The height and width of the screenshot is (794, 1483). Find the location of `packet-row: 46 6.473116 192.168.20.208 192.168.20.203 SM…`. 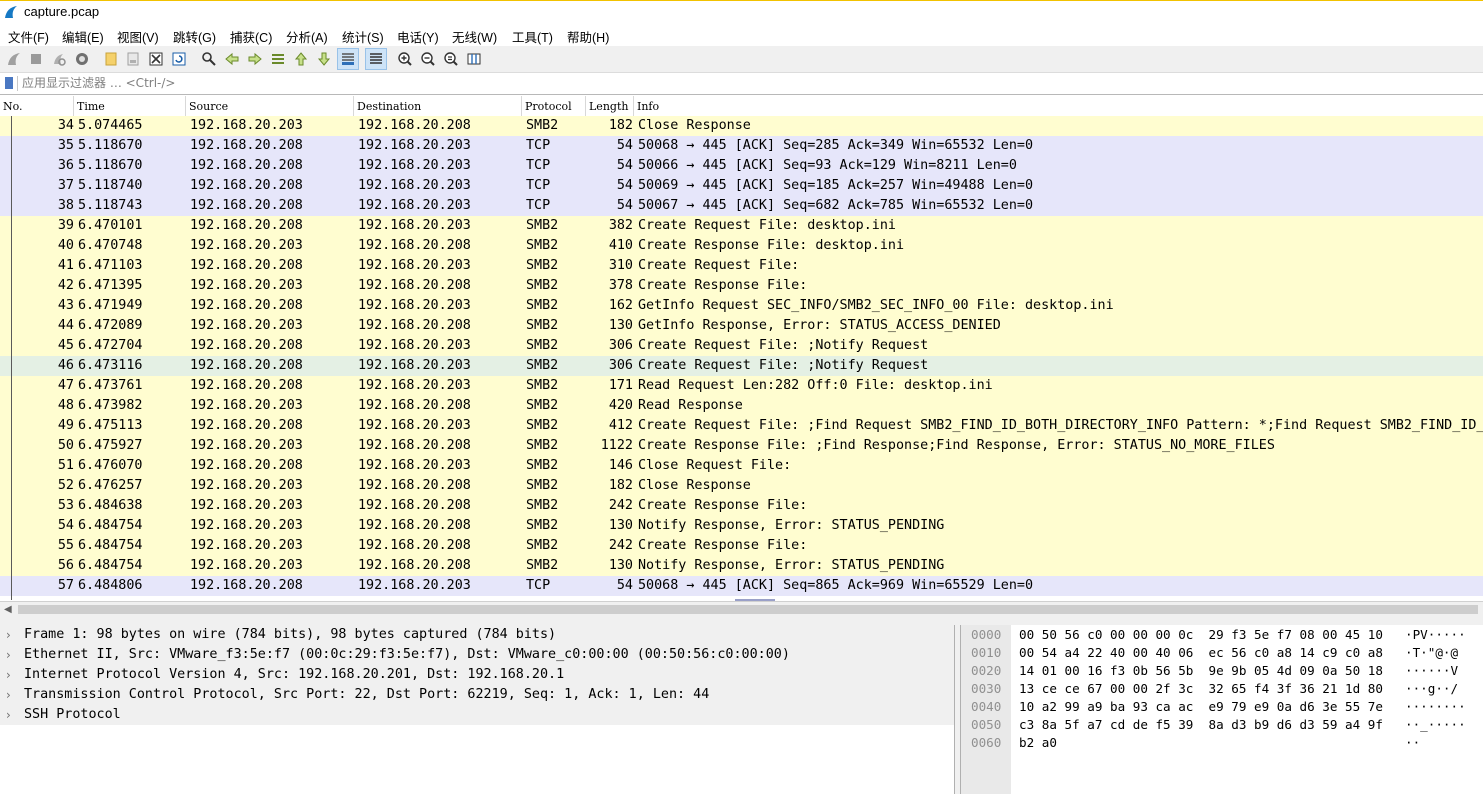

packet-row: 46 6.473116 192.168.20.208 192.168.20.203 SM… is located at coordinates (741, 366).